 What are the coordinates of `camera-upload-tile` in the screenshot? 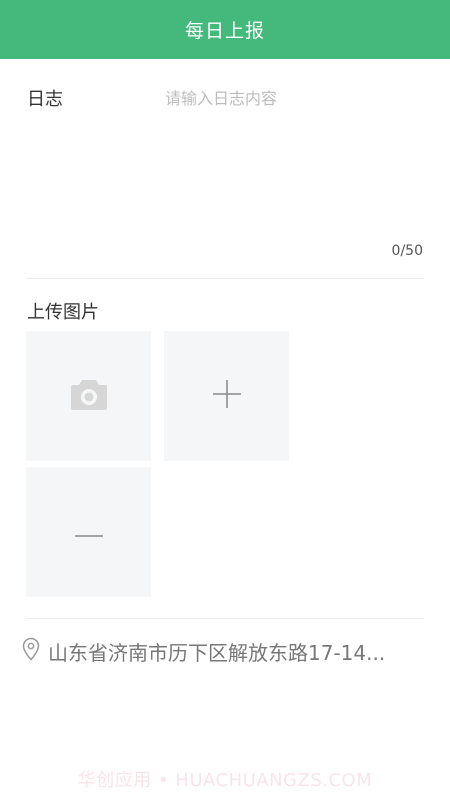 It's located at (88, 396).